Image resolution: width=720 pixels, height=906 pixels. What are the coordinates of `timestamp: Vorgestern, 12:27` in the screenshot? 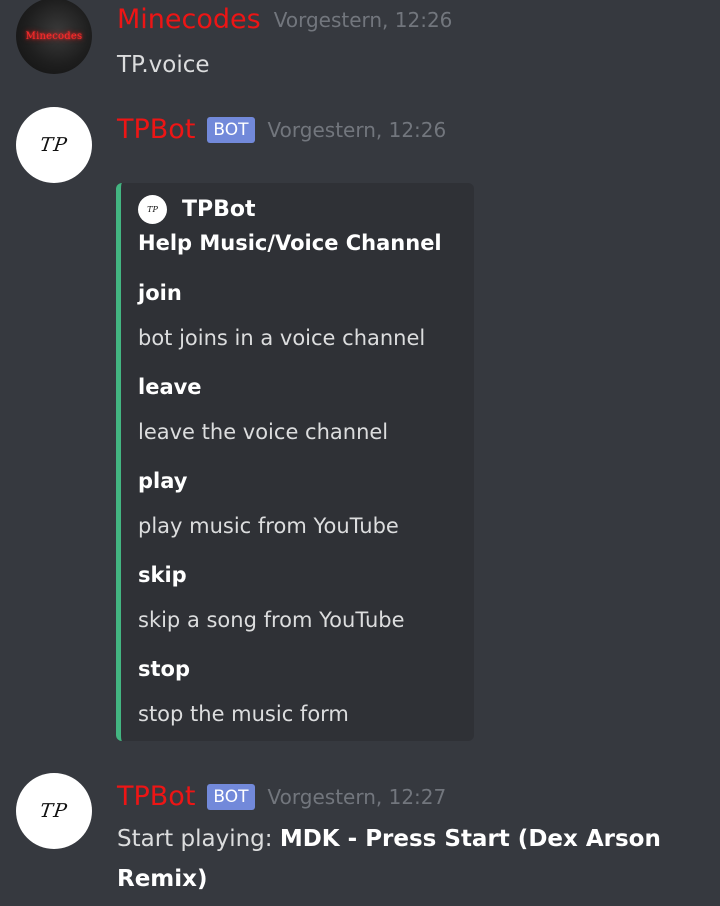 It's located at (357, 797).